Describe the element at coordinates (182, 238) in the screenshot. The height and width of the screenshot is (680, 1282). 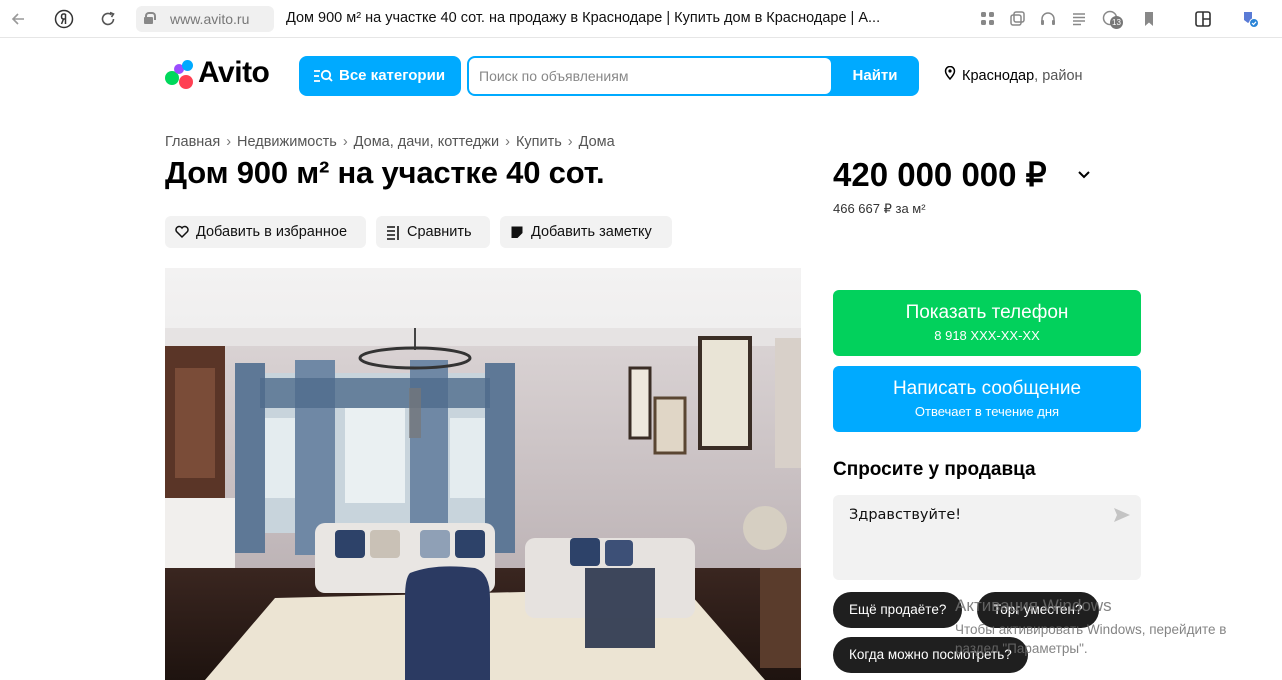
I see `heart-icon` at that location.